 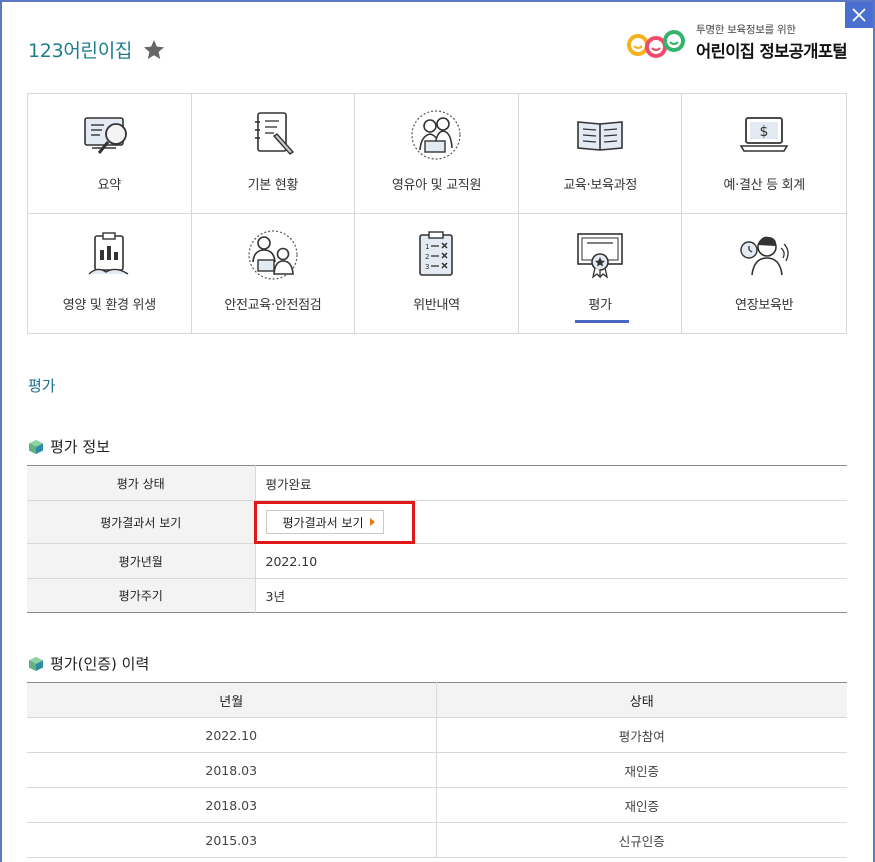 I want to click on cycle-label: 평가주기, so click(x=141, y=595).